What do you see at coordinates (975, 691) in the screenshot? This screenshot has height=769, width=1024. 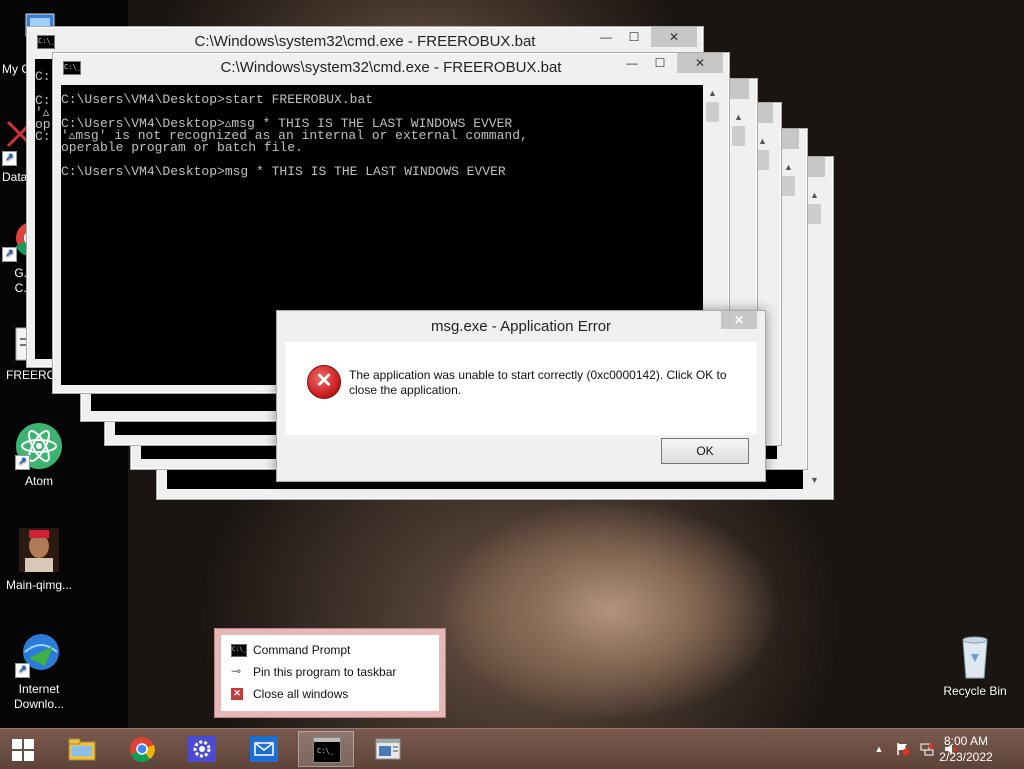 I see `desktop-icon-label: Recycle Bin` at bounding box center [975, 691].